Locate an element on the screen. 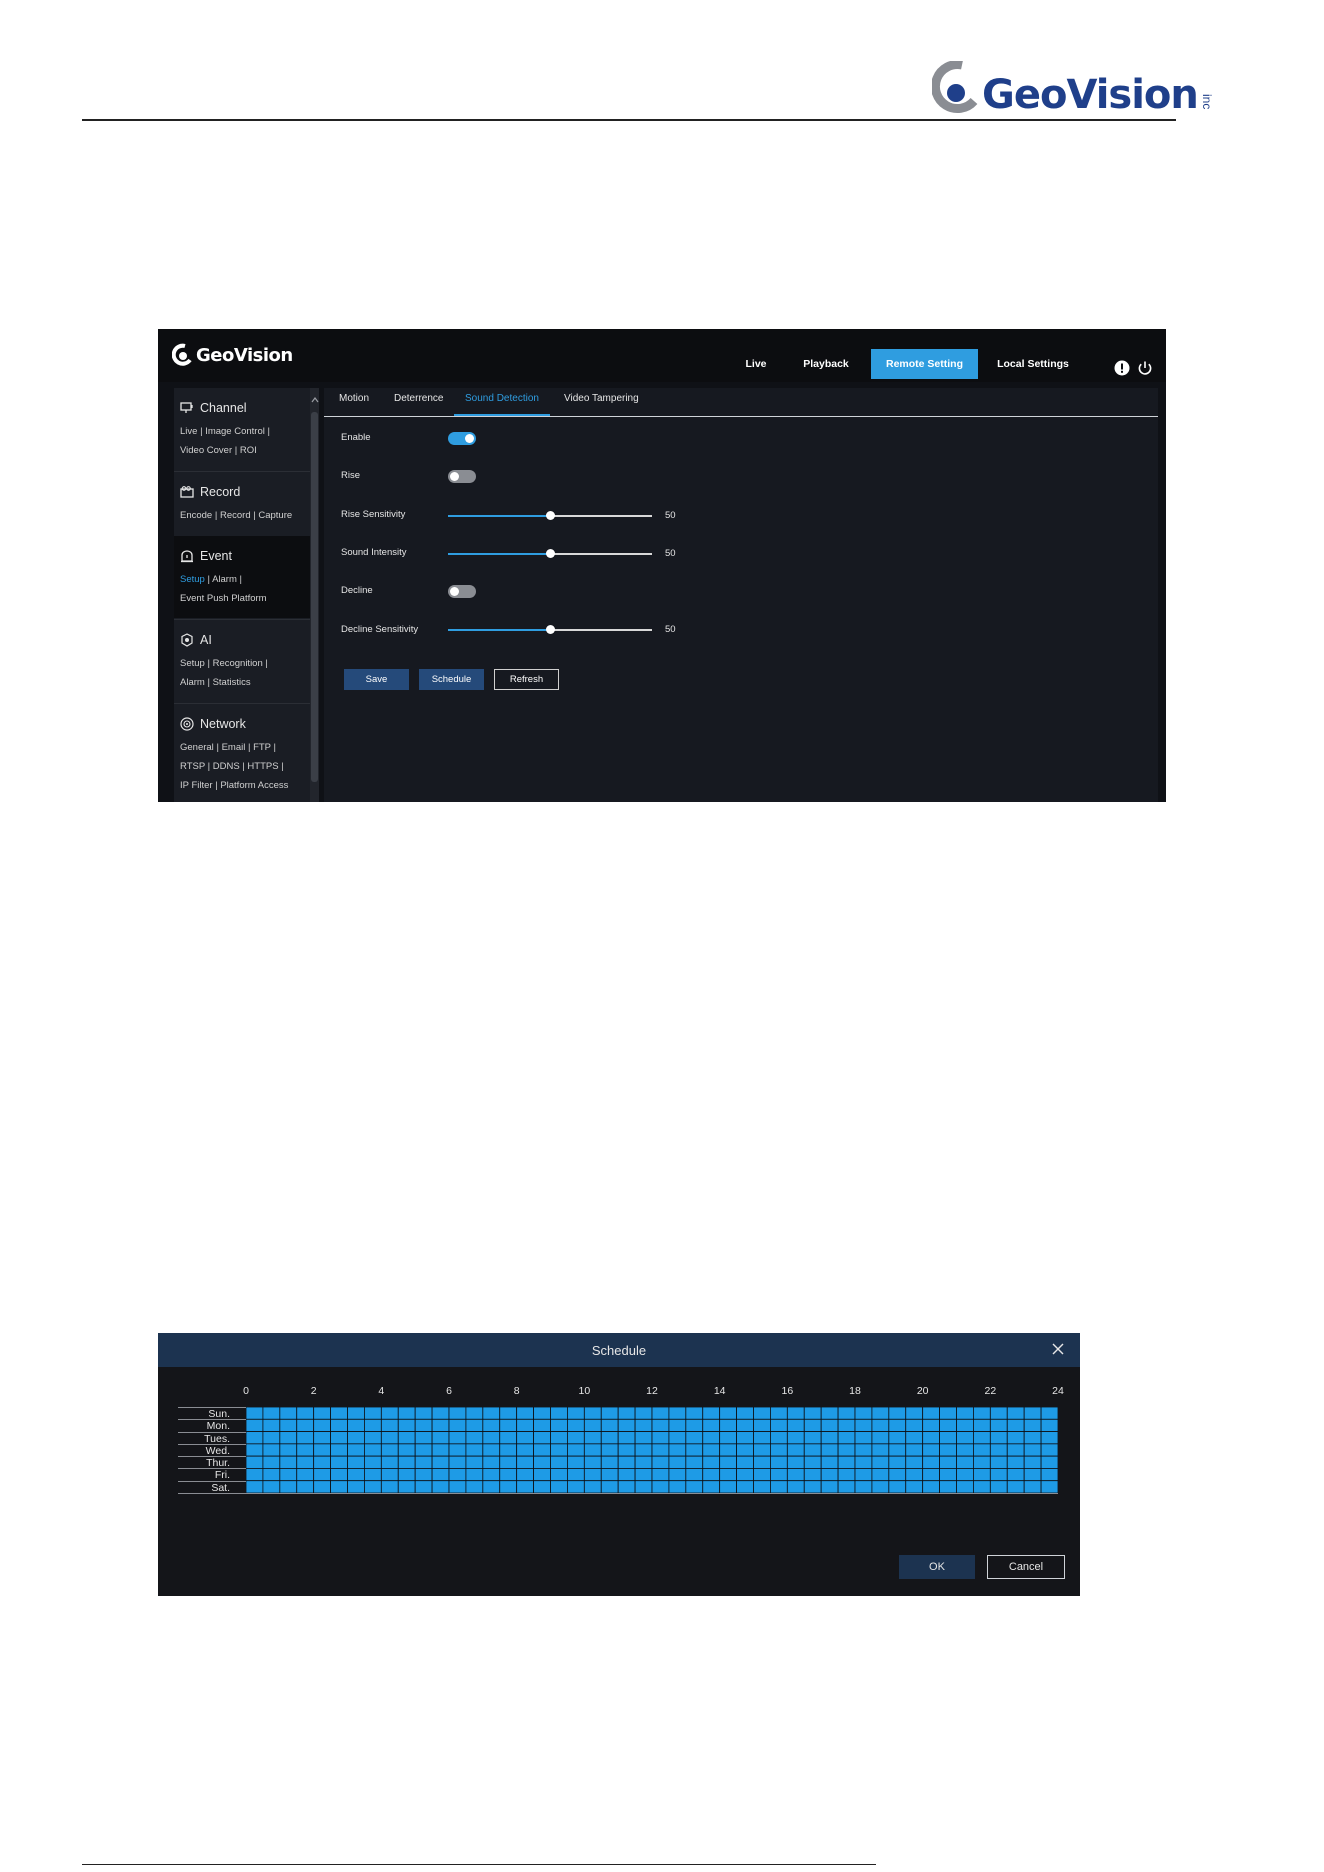 This screenshot has height=1872, width=1324. sidebar-item-channel: Channel is located at coordinates (213, 408).